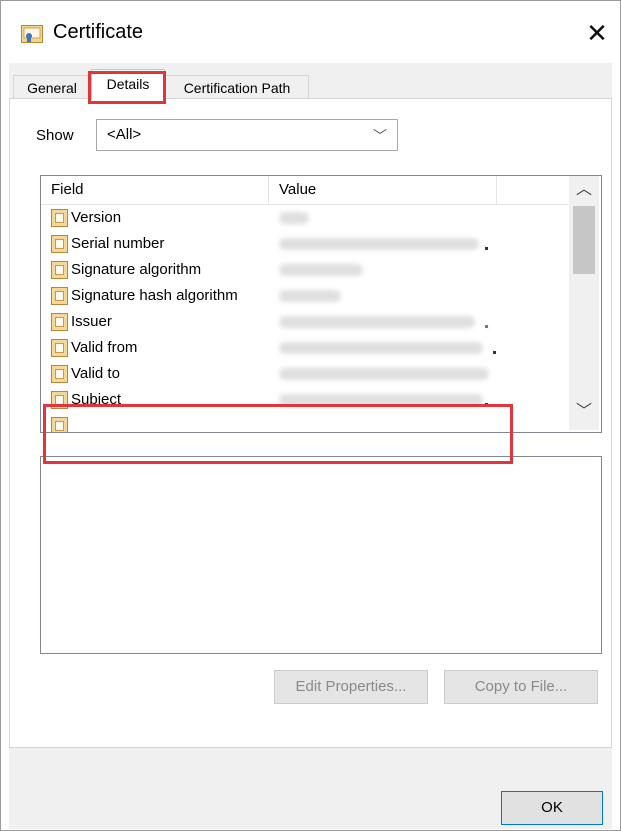 The width and height of the screenshot is (621, 831). Describe the element at coordinates (552, 808) in the screenshot. I see `ok-button: OK` at that location.